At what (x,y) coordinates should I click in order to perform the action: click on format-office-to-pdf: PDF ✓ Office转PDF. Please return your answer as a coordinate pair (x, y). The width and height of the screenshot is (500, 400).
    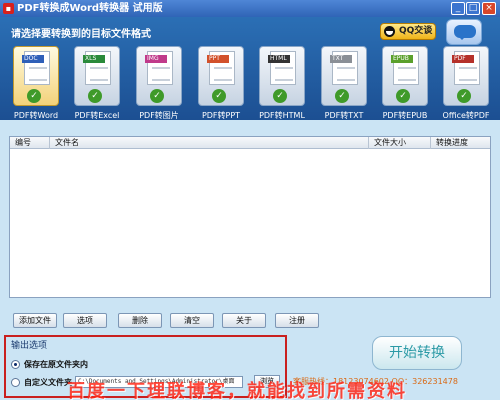
    Looking at the image, I should click on (466, 85).